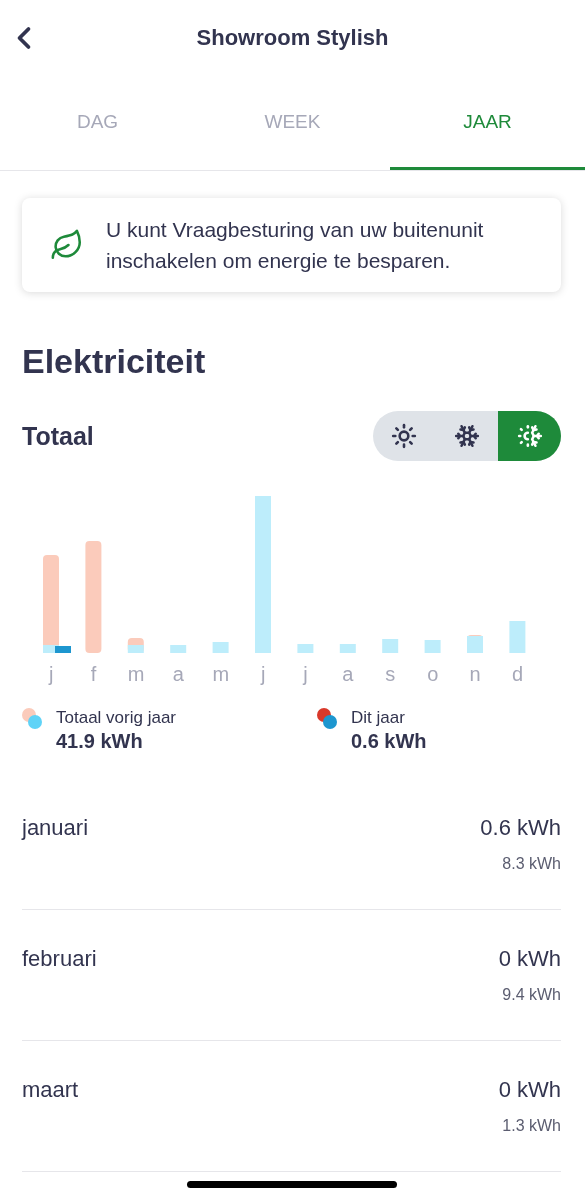 This screenshot has width=585, height=1200. What do you see at coordinates (116, 718) in the screenshot?
I see `legend-label: Totaal vorig jaar` at bounding box center [116, 718].